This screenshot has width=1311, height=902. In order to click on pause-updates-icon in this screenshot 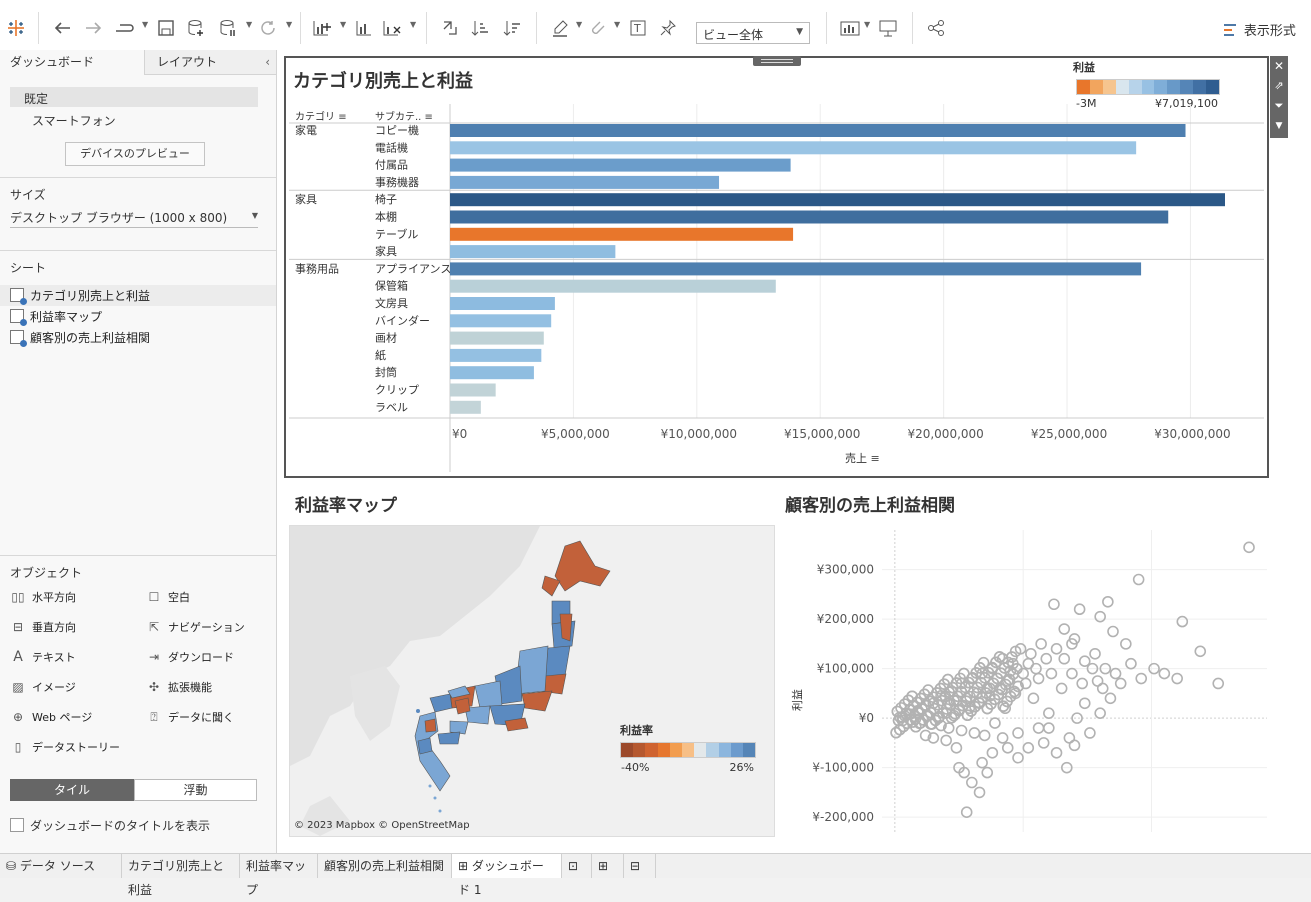, I will do `click(228, 28)`.